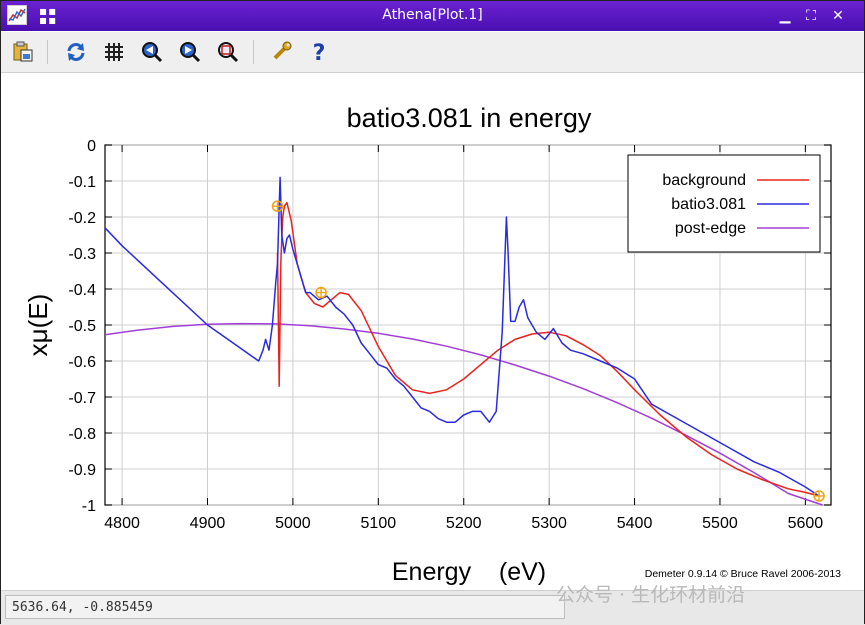 This screenshot has width=865, height=625. Describe the element at coordinates (549, 523) in the screenshot. I see `x-tick-label: 5300` at that location.